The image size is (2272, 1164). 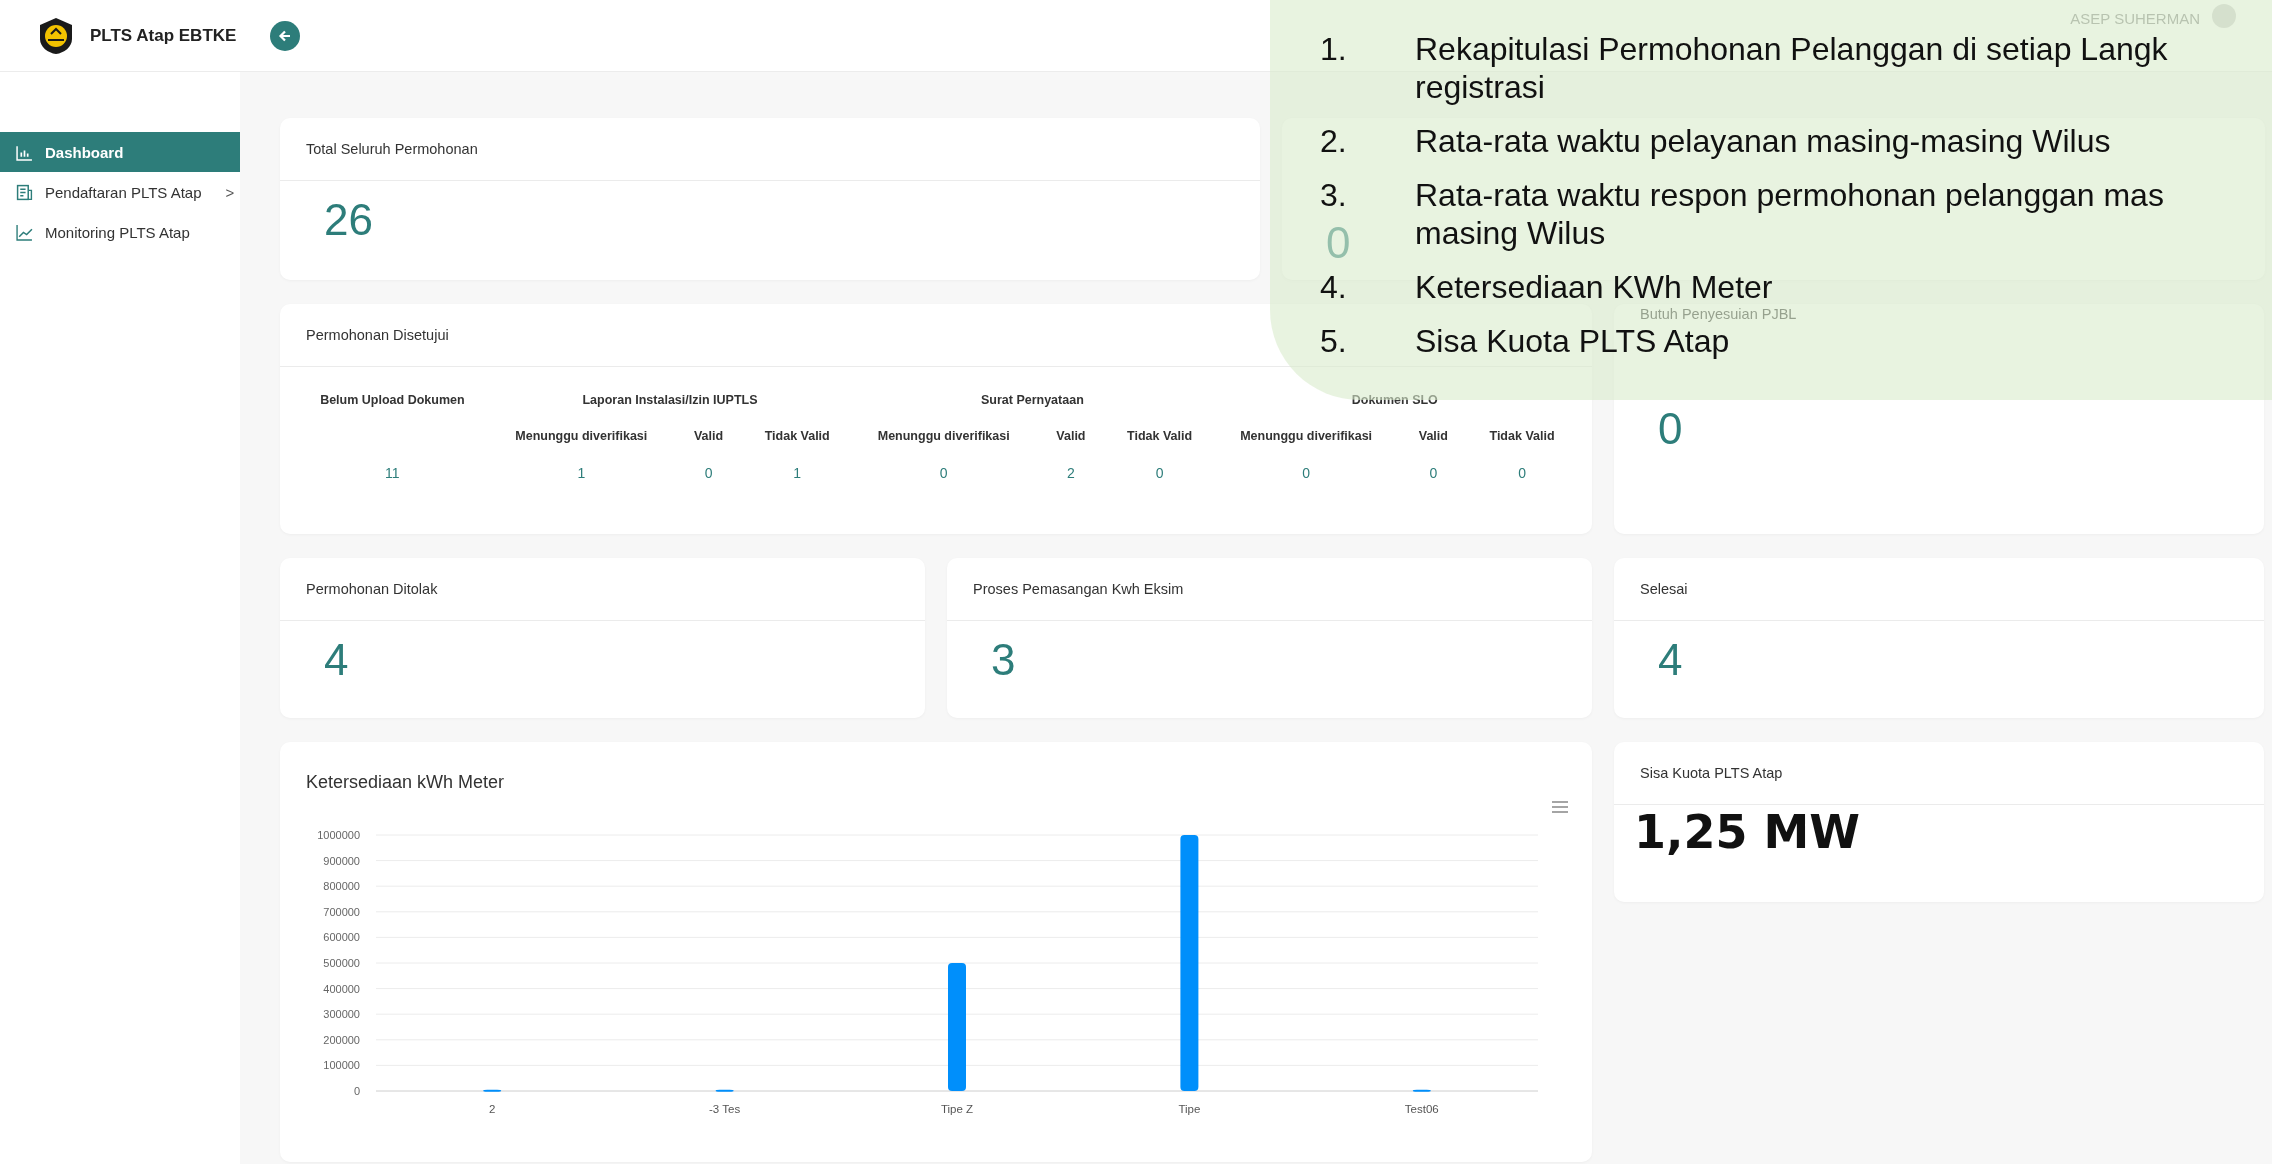 What do you see at coordinates (341, 1014) in the screenshot?
I see `y-tick-label: 300000` at bounding box center [341, 1014].